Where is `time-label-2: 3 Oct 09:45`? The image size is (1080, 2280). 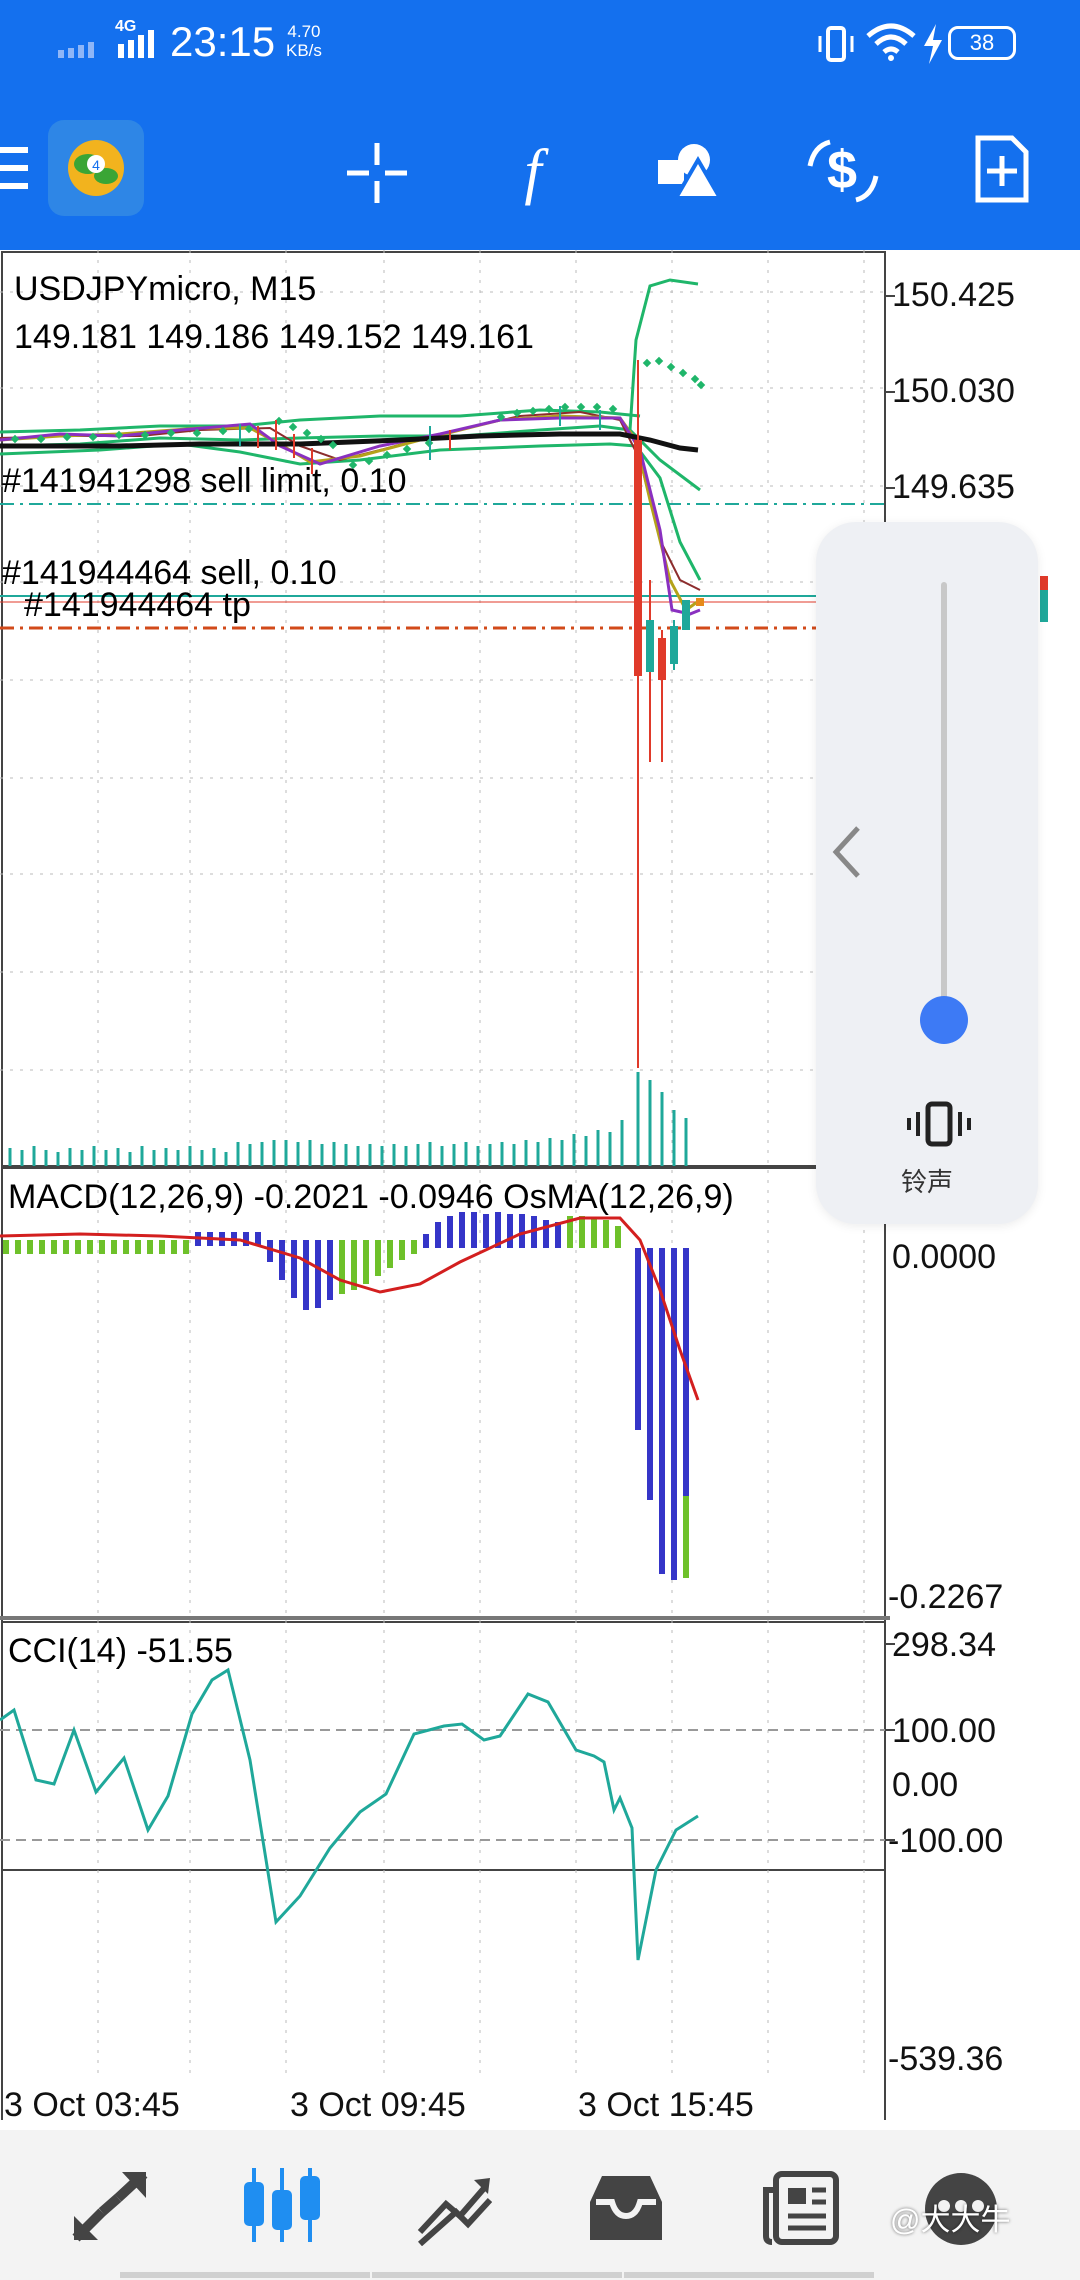
time-label-2: 3 Oct 09:45 is located at coordinates (378, 2105).